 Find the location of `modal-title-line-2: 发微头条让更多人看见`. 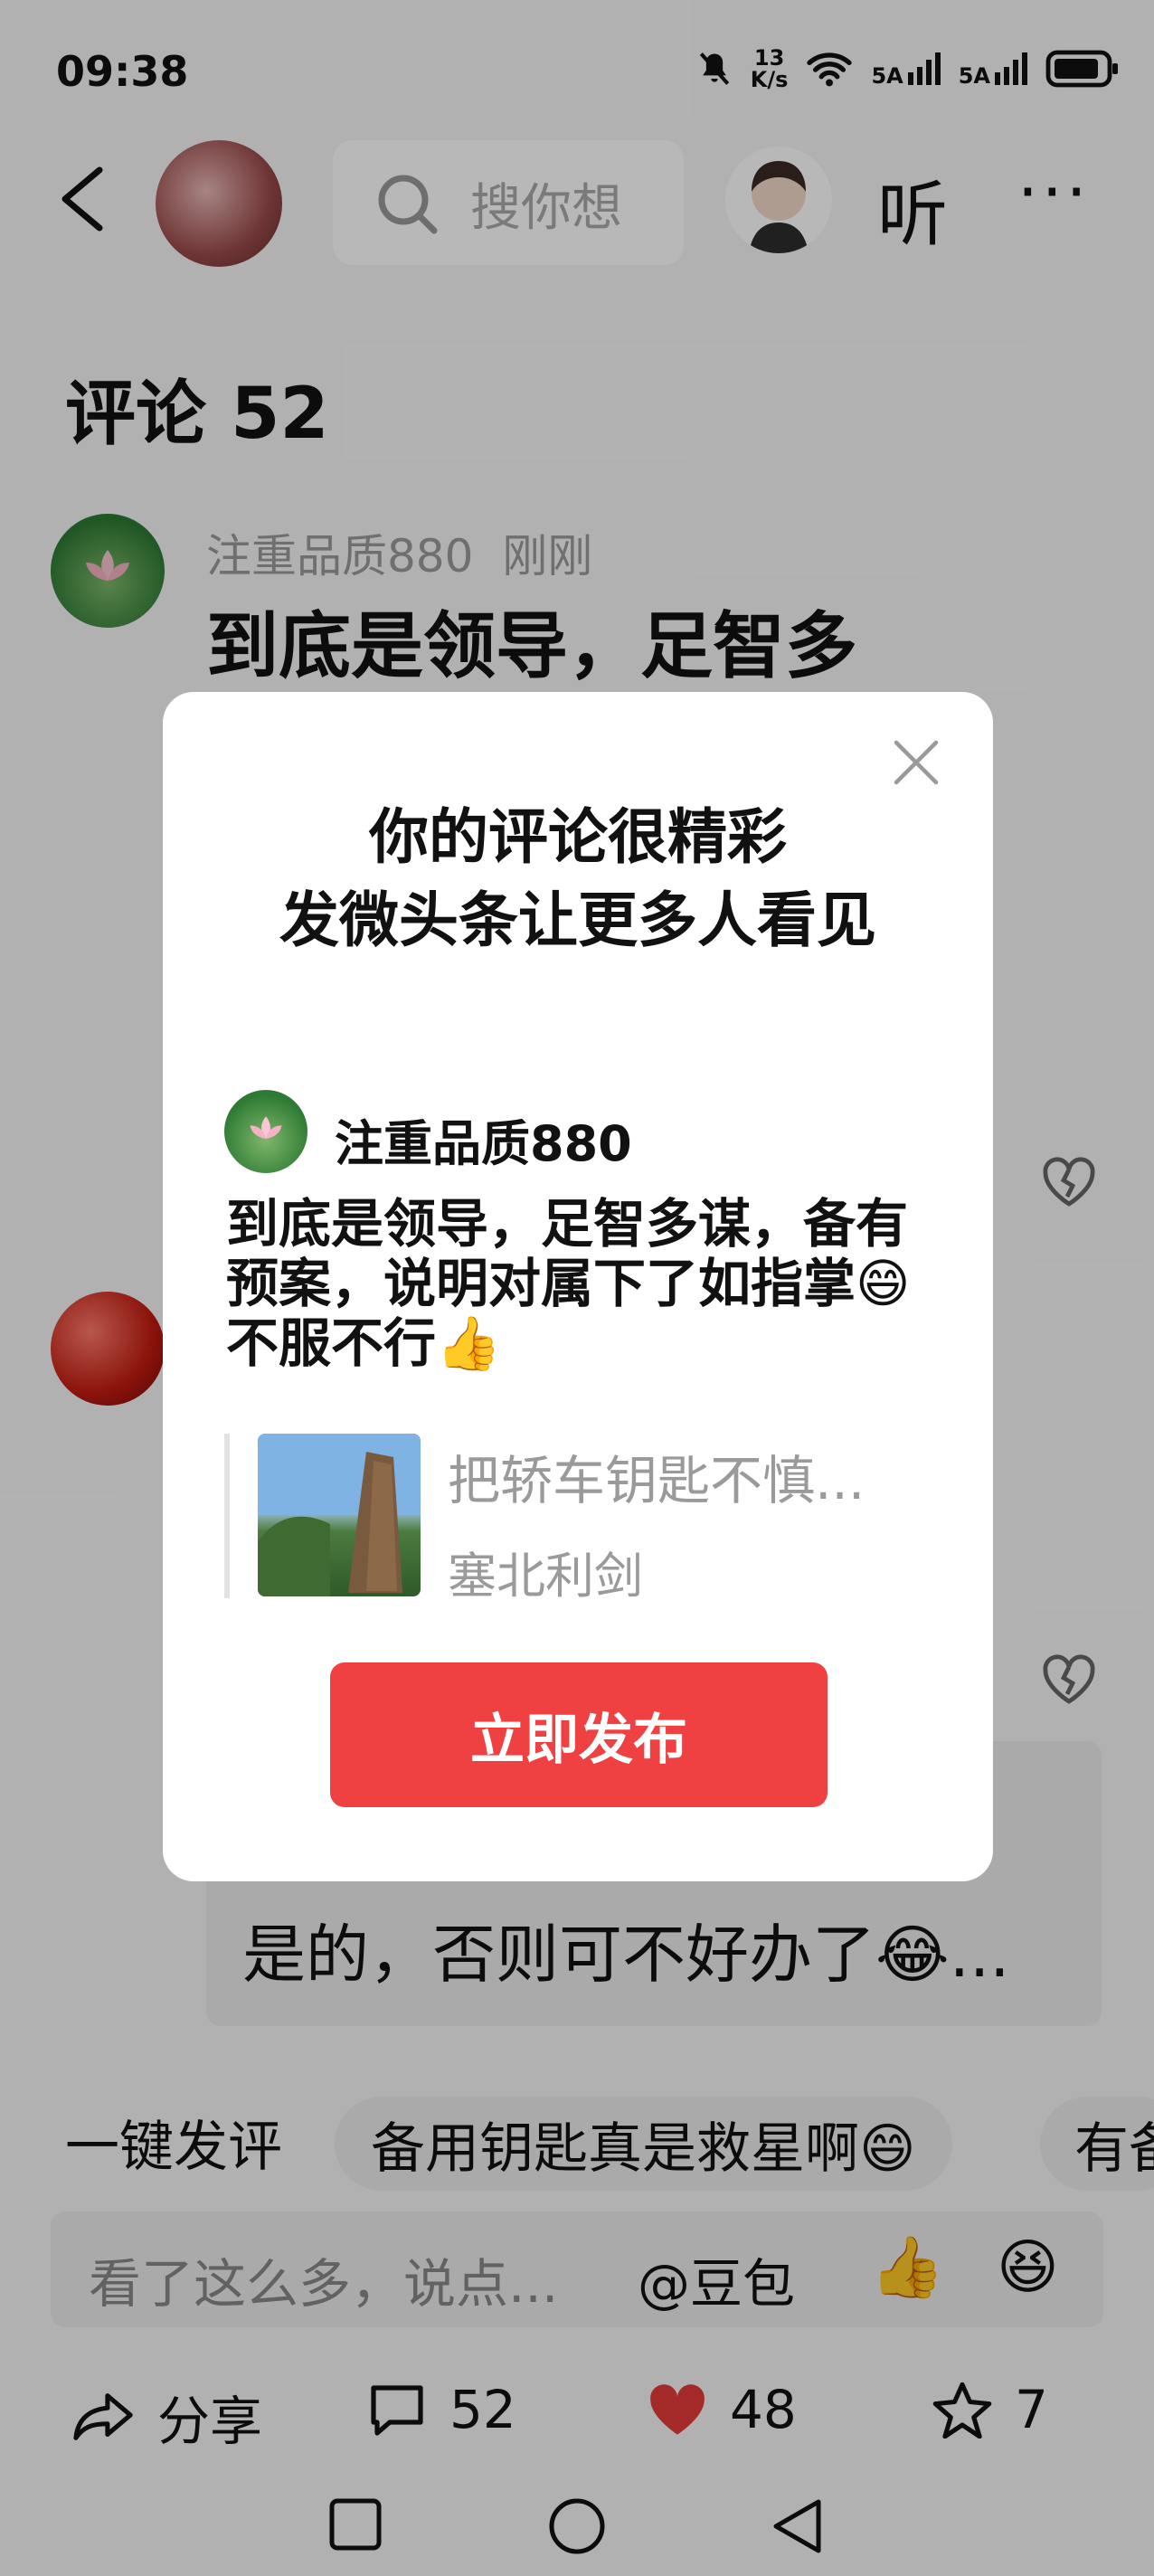

modal-title-line-2: 发微头条让更多人看见 is located at coordinates (577, 920).